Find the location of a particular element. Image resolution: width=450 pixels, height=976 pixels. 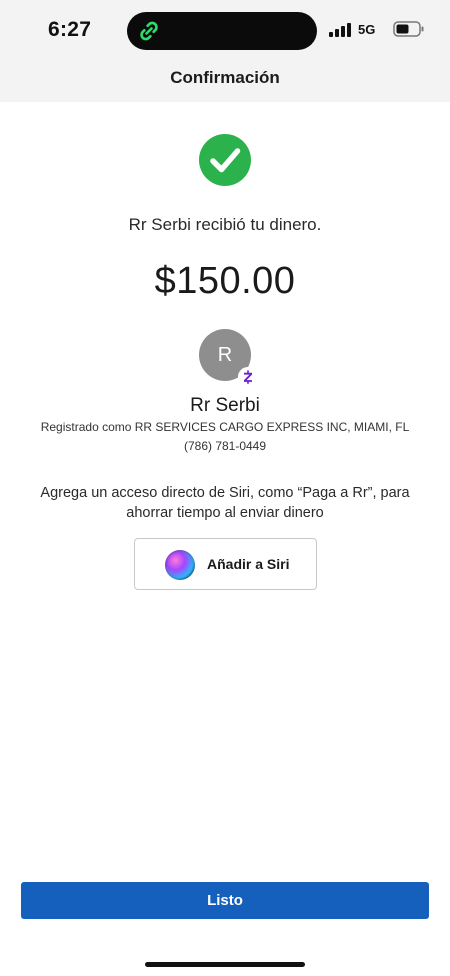

zelle-icon is located at coordinates (248, 377).